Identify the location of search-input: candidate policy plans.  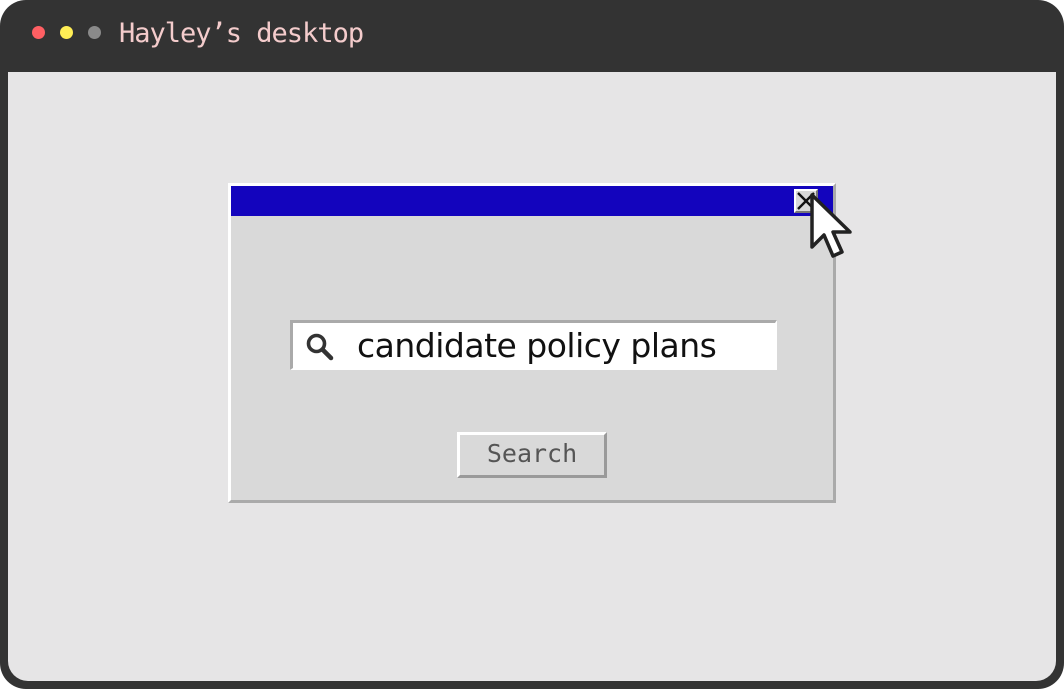
(533, 345).